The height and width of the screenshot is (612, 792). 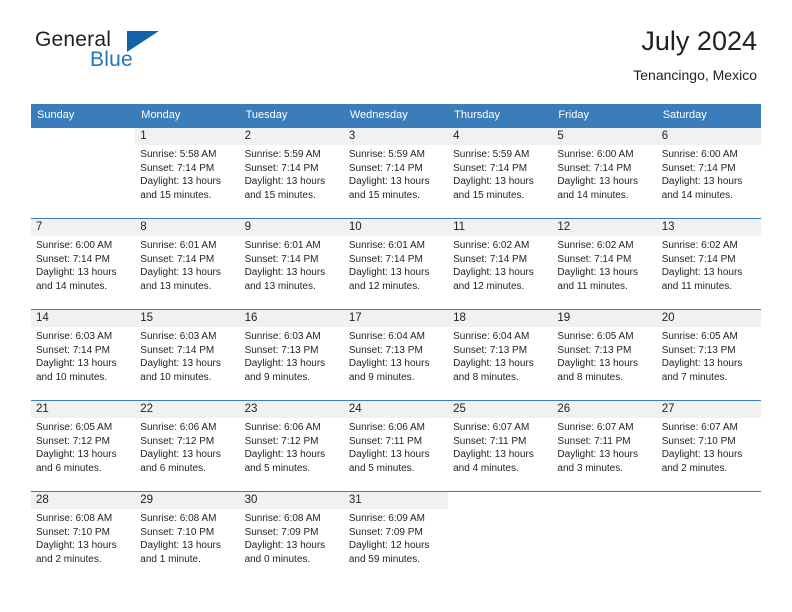 What do you see at coordinates (396, 500) in the screenshot?
I see `day-number: 31` at bounding box center [396, 500].